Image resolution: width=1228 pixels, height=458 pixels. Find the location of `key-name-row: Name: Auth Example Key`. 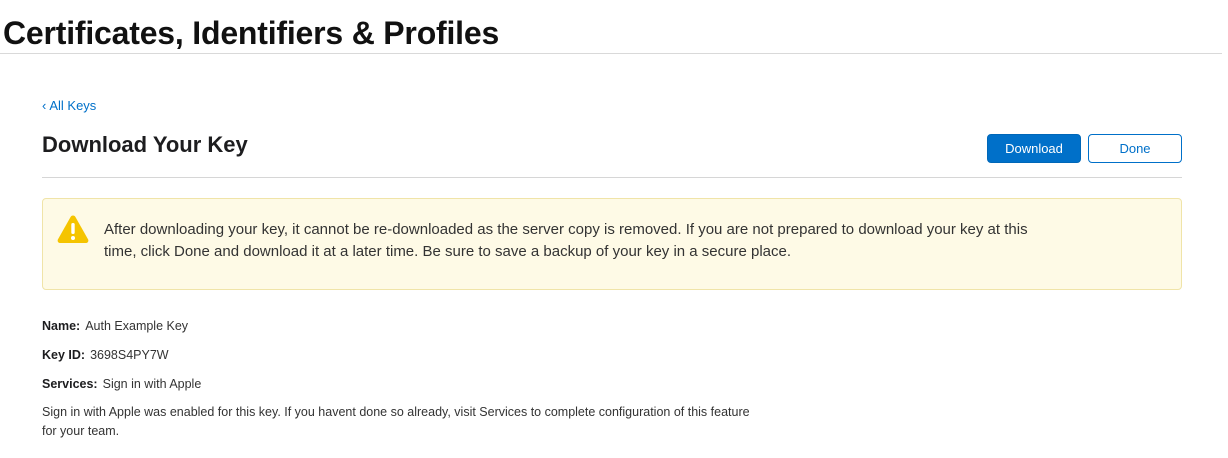

key-name-row: Name: Auth Example Key is located at coordinates (115, 326).